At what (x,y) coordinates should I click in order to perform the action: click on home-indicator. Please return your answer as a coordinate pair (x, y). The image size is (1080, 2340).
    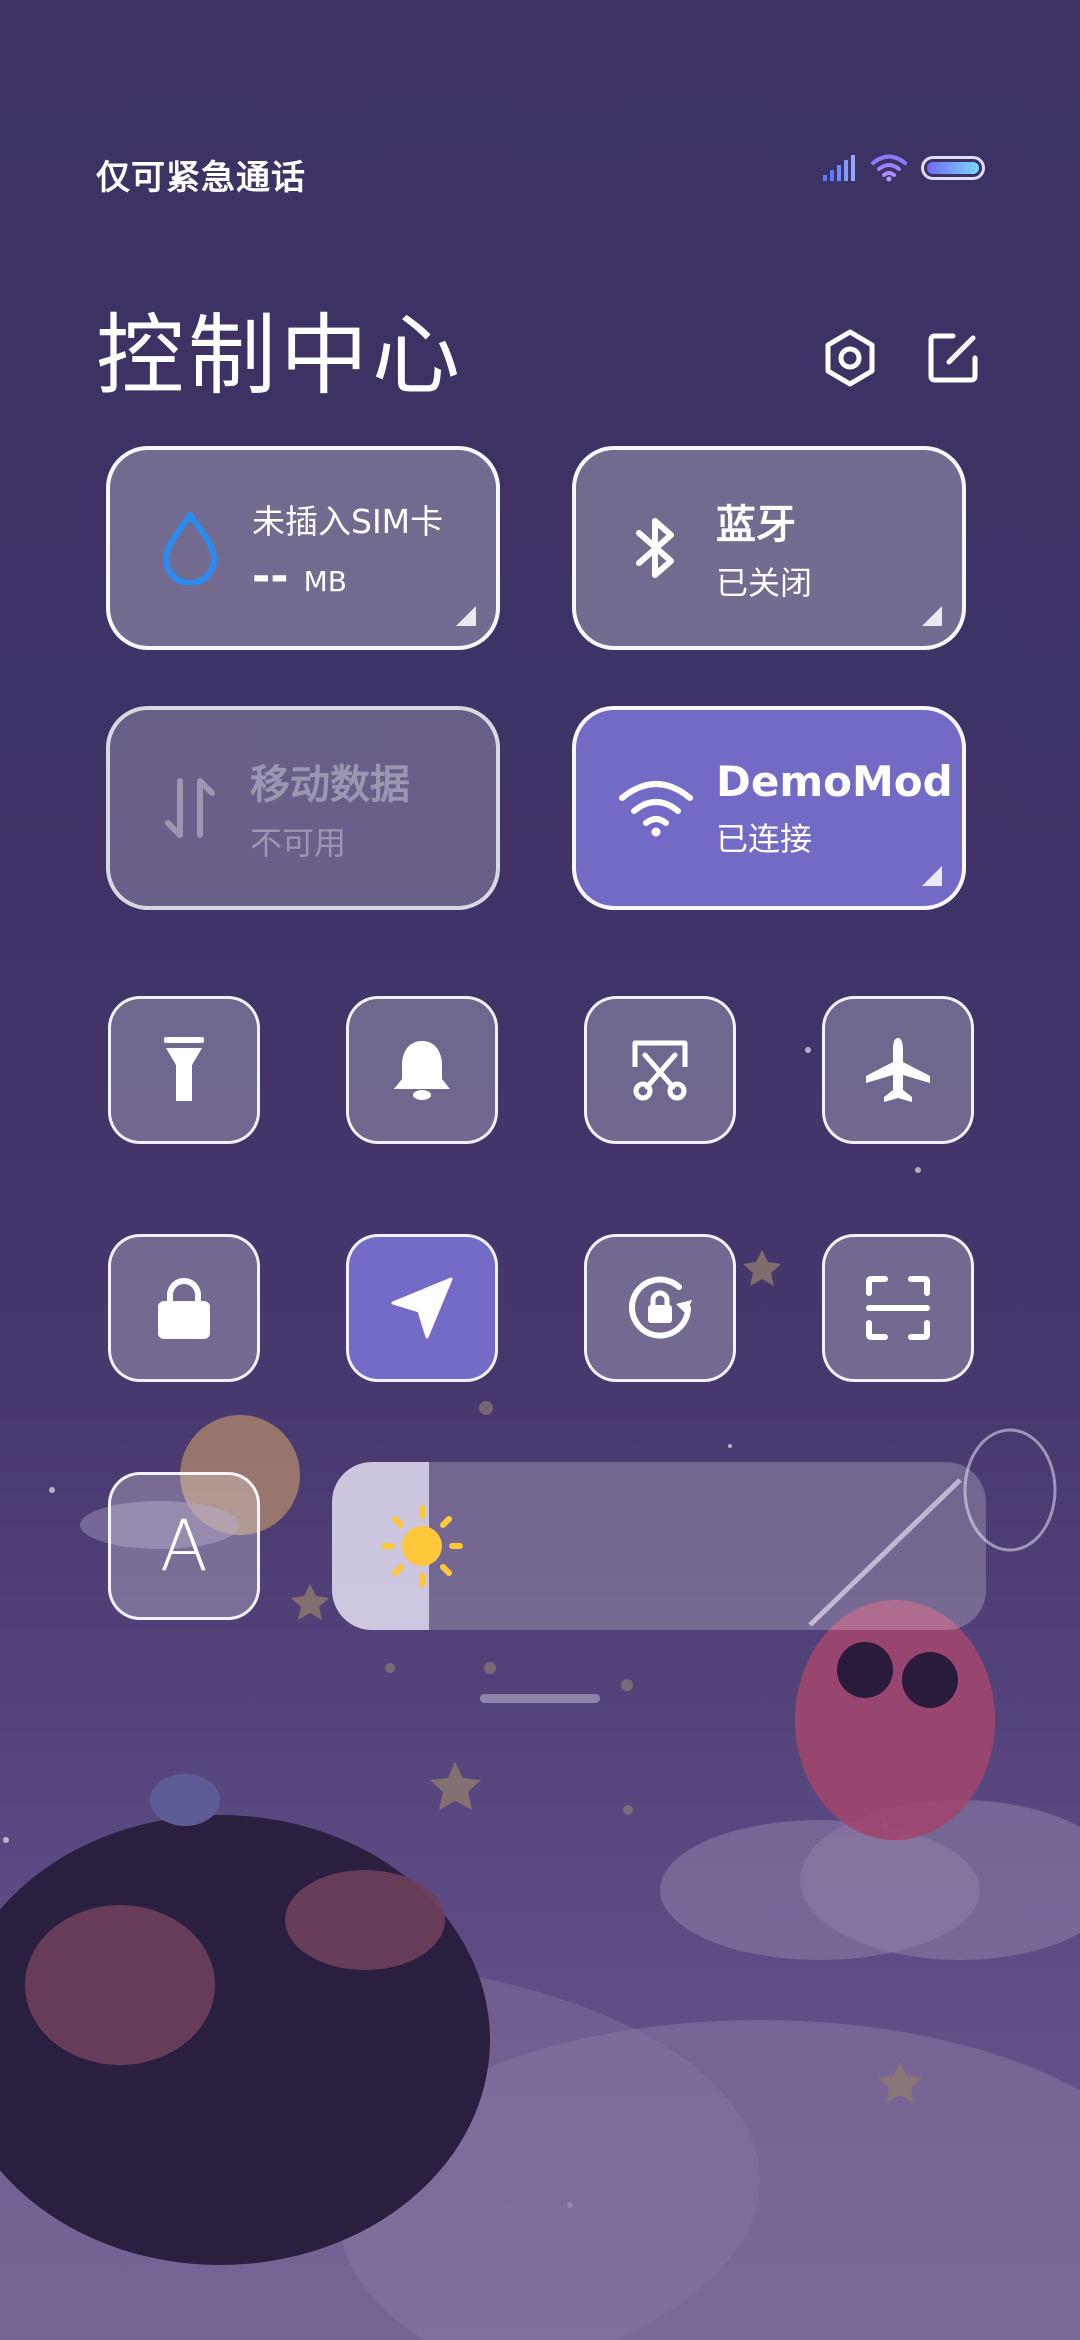
    Looking at the image, I should click on (540, 1698).